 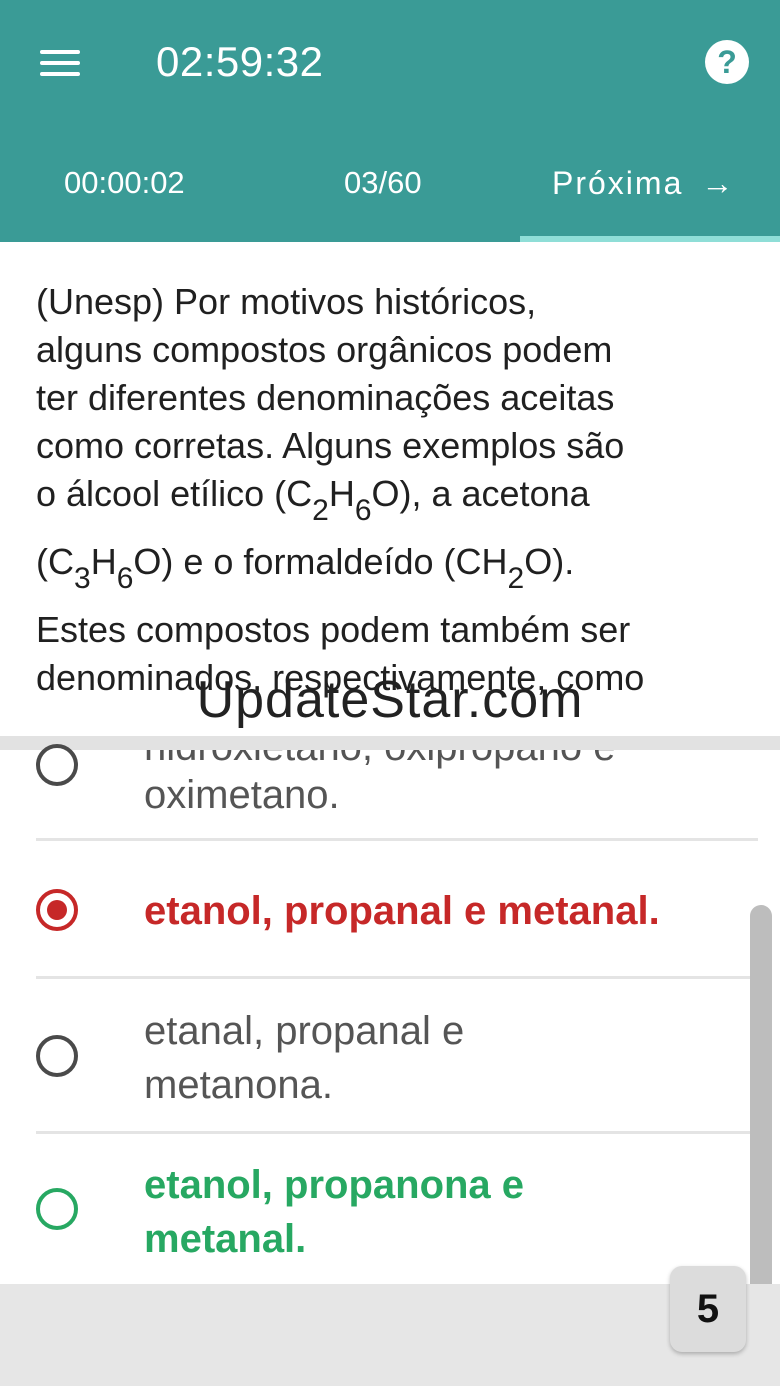 What do you see at coordinates (618, 182) in the screenshot?
I see `next-label: Próxima` at bounding box center [618, 182].